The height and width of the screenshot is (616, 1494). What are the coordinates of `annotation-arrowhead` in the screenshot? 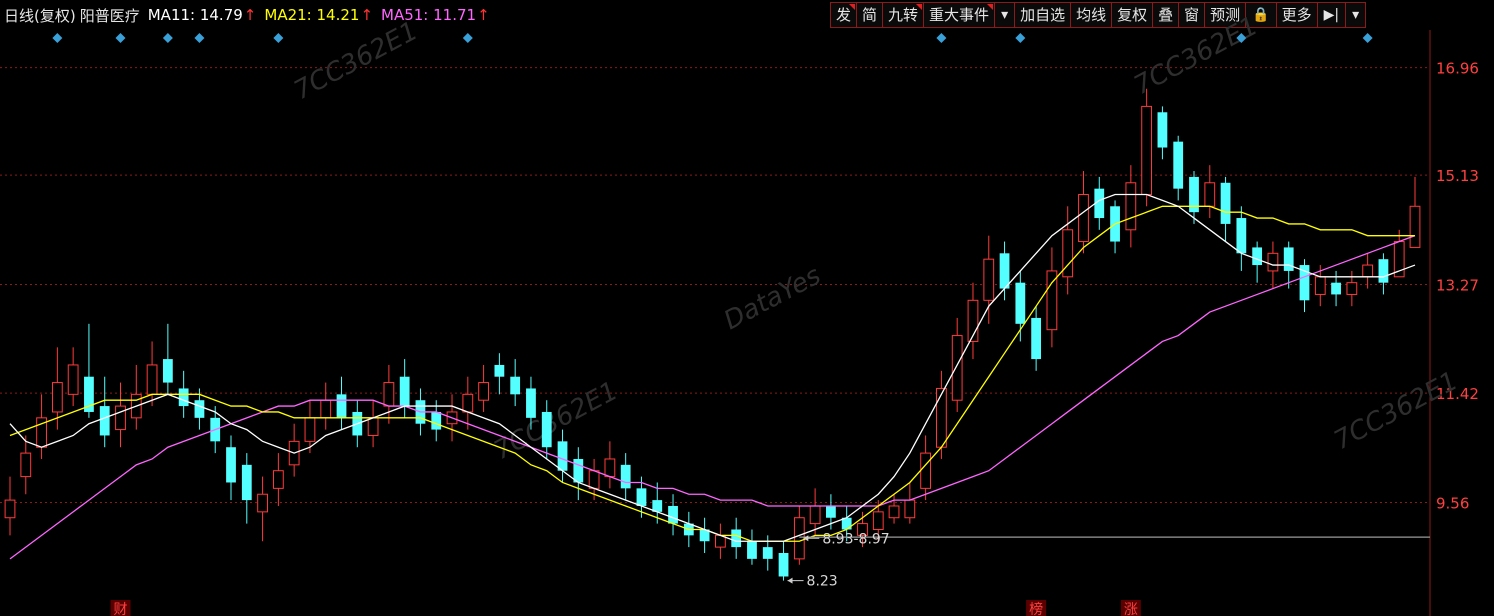 It's located at (790, 580).